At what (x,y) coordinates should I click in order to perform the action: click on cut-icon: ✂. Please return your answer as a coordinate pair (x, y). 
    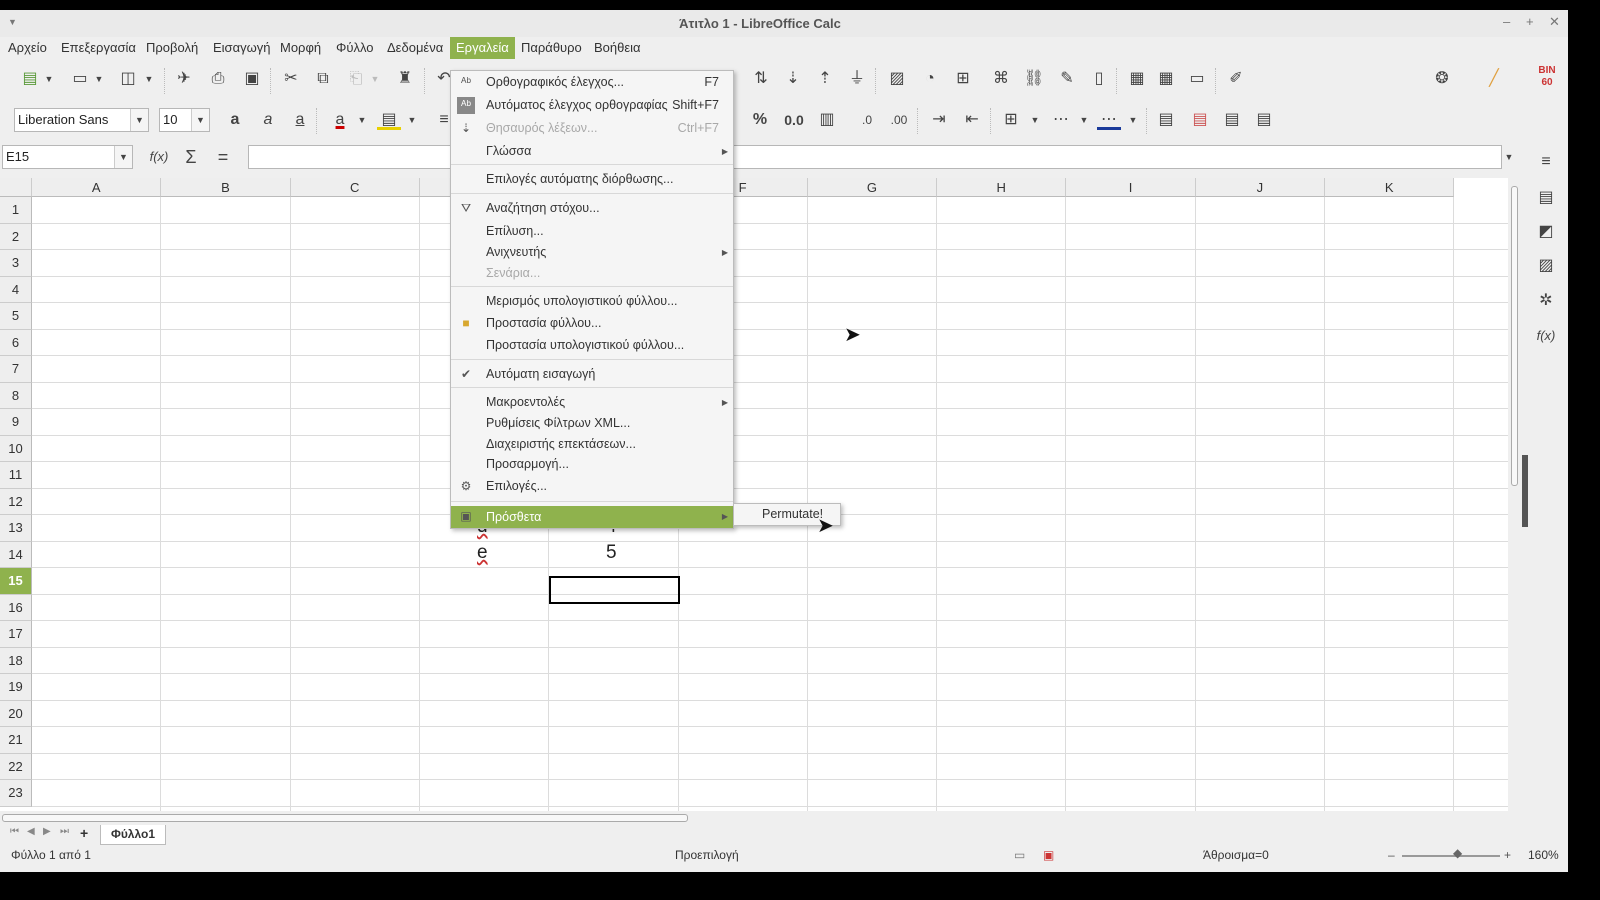
    Looking at the image, I should click on (291, 79).